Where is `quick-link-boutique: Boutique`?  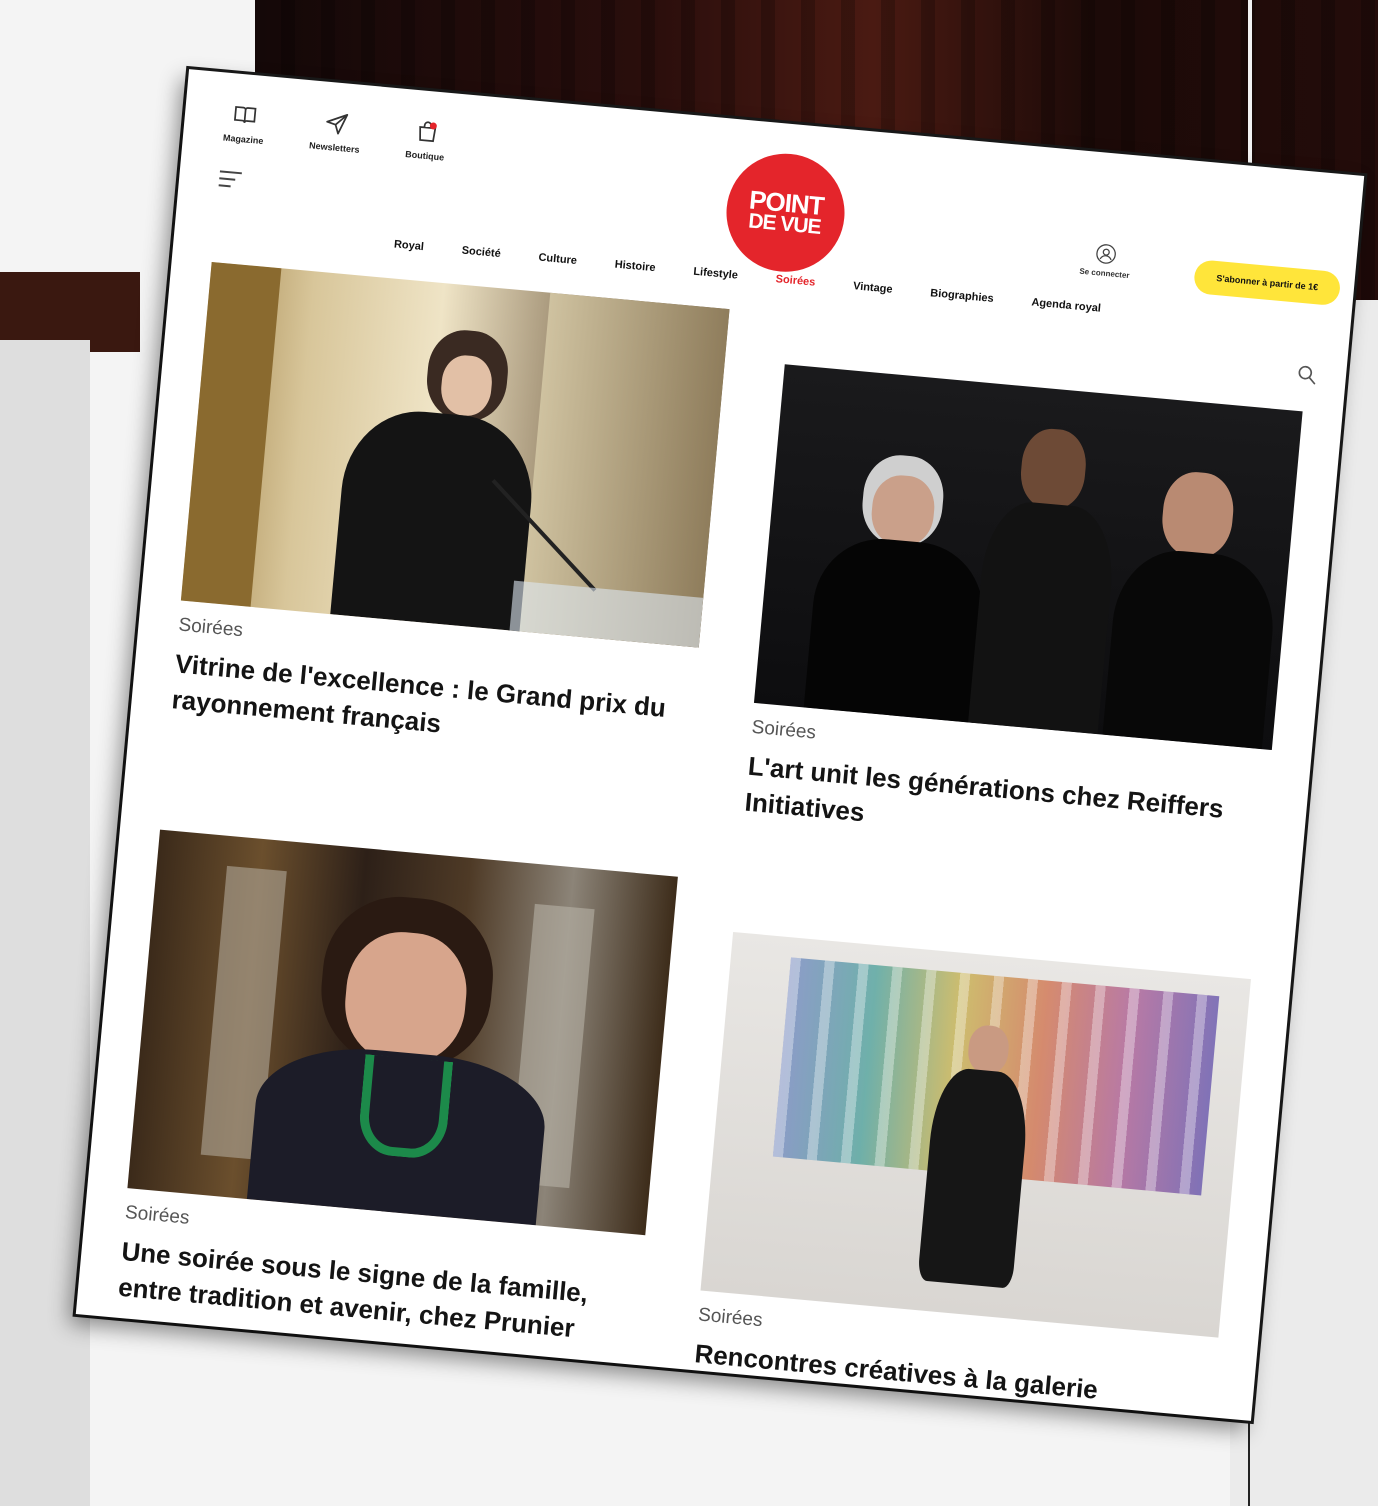
quick-link-boutique: Boutique is located at coordinates (426, 140).